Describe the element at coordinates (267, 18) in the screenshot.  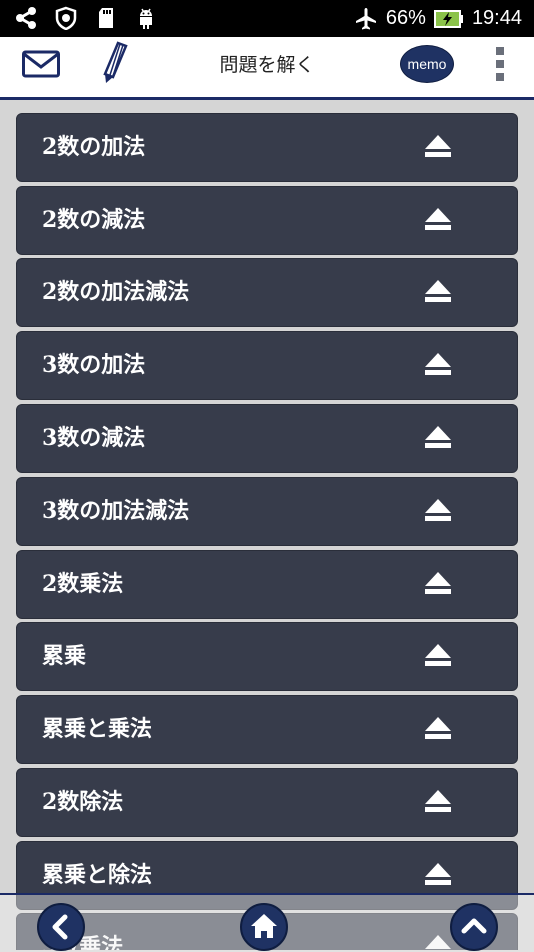
I see `status-bar: 66% 19:44` at that location.